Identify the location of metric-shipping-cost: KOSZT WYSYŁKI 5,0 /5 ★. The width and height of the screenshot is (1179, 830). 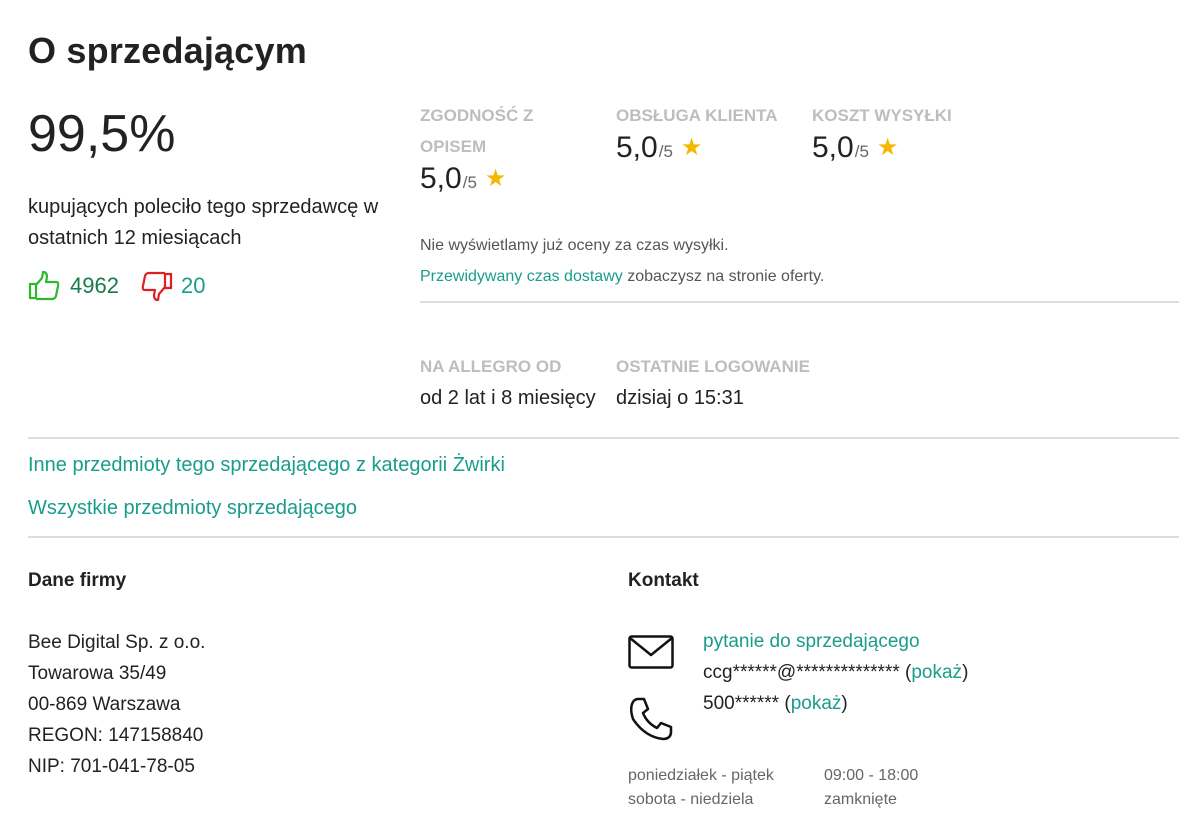
(907, 132).